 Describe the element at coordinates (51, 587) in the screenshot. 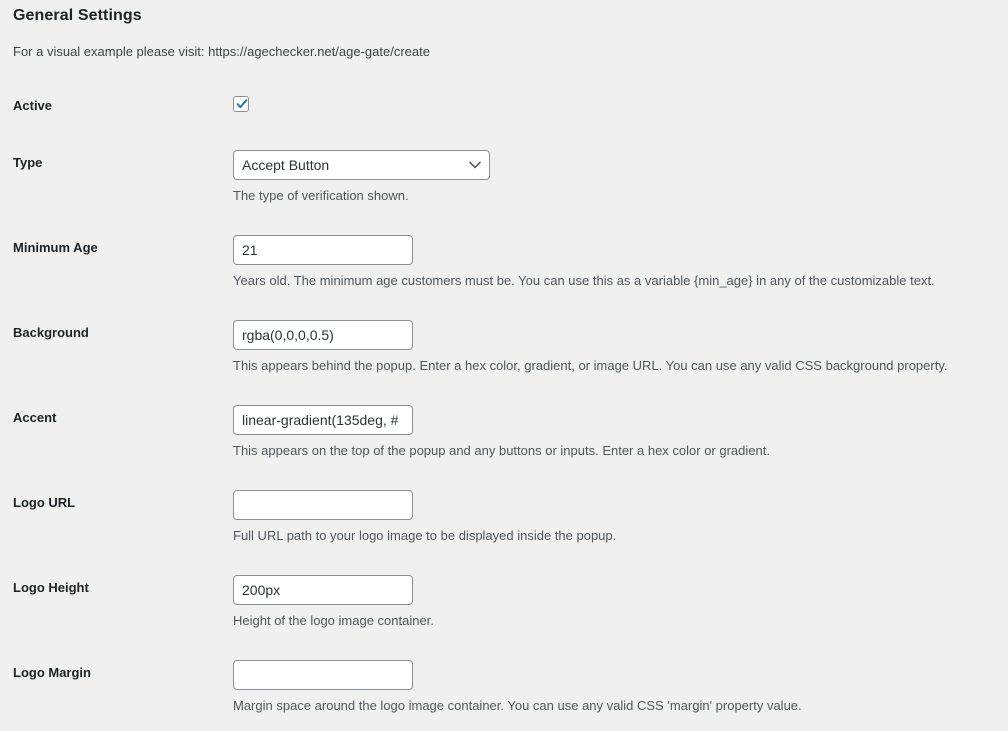

I see `field-label-logo-height: Logo Height` at that location.